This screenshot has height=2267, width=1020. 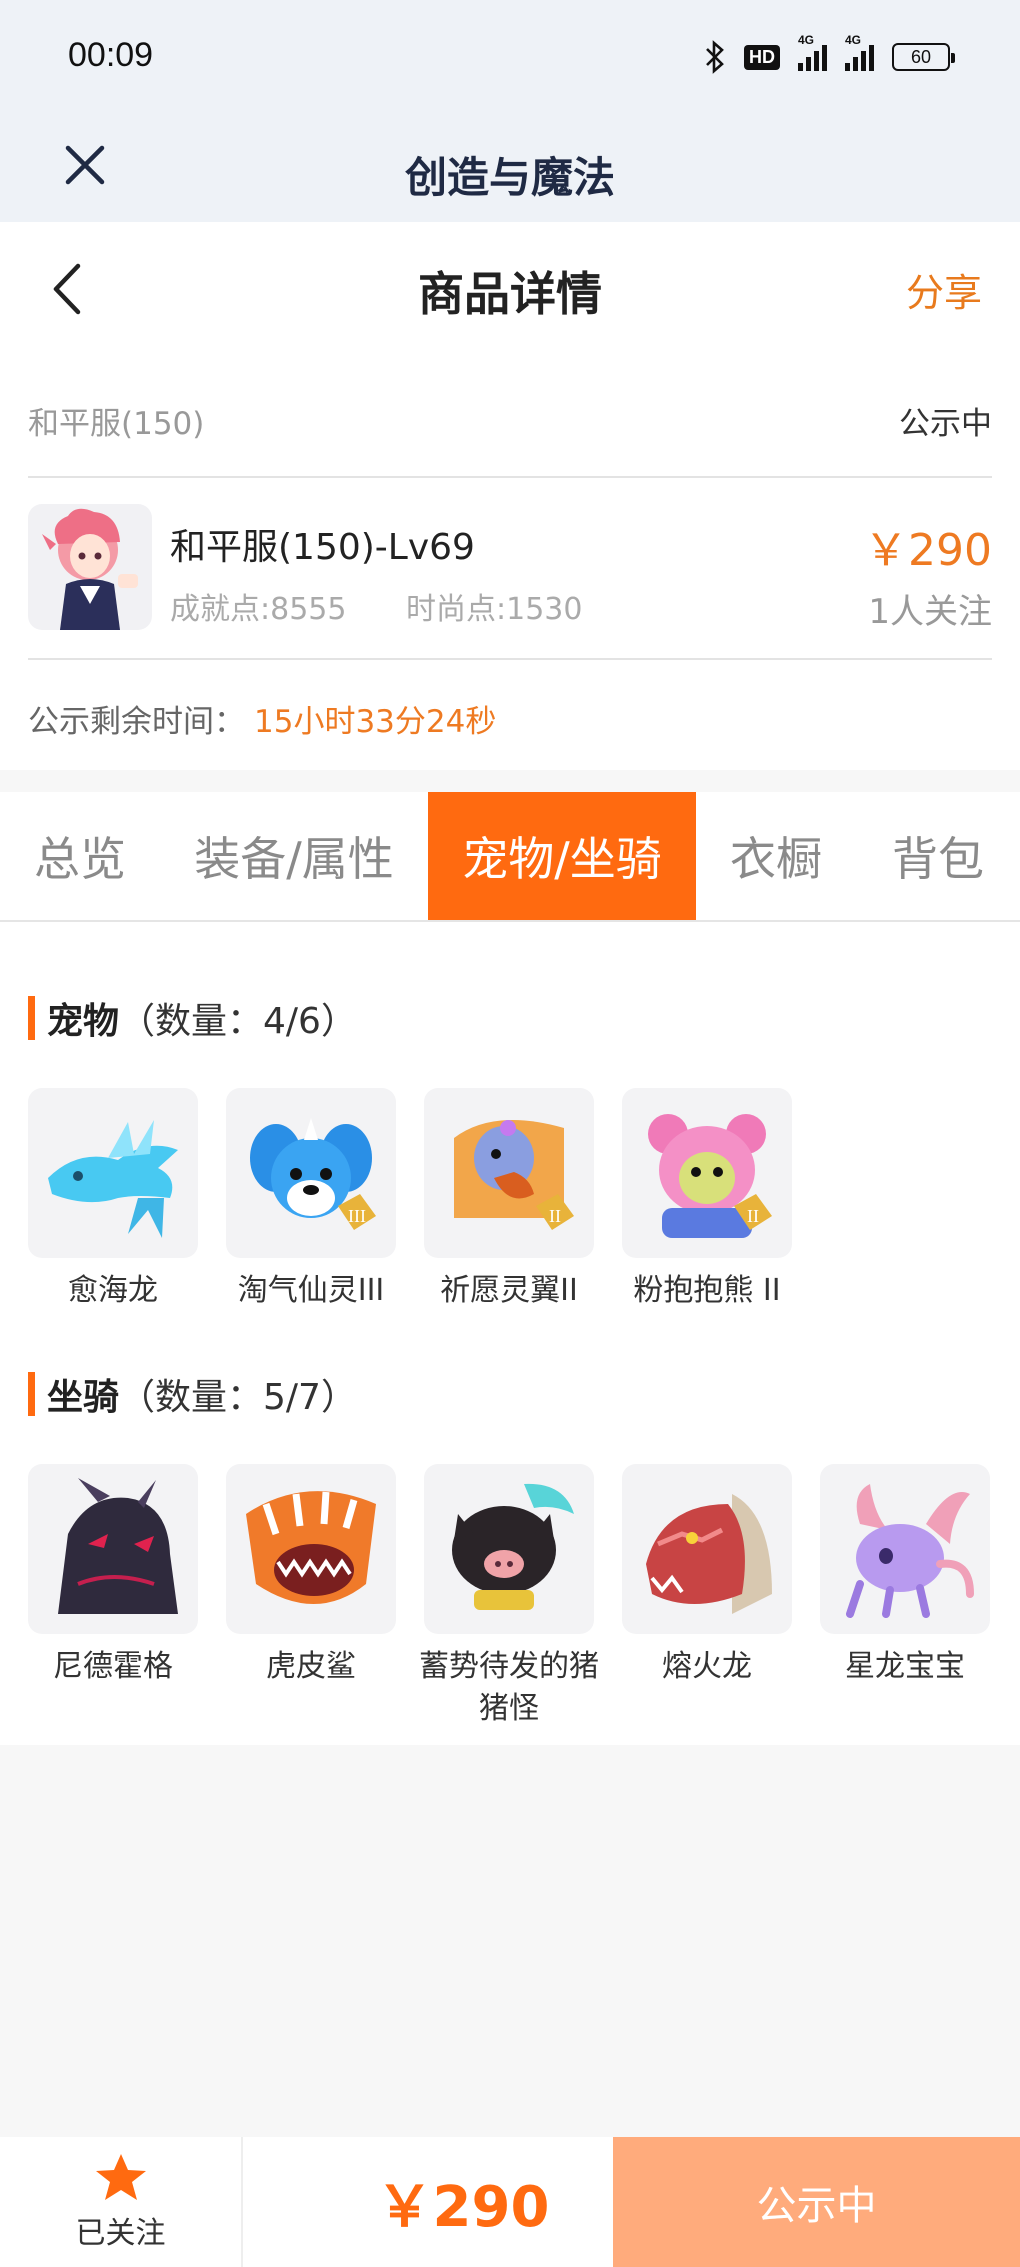 I want to click on tab-equipment: 装备/属性, so click(x=294, y=856).